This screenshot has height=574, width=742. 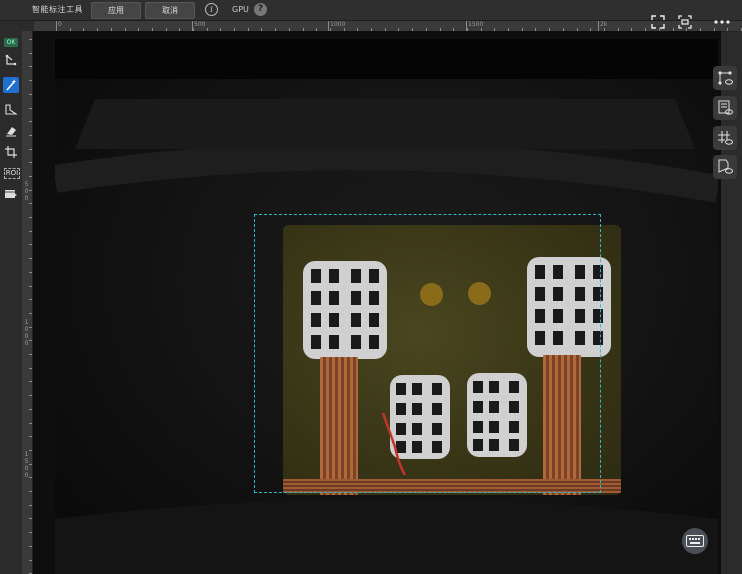 What do you see at coordinates (116, 10) in the screenshot?
I see `apply-button: 应用` at bounding box center [116, 10].